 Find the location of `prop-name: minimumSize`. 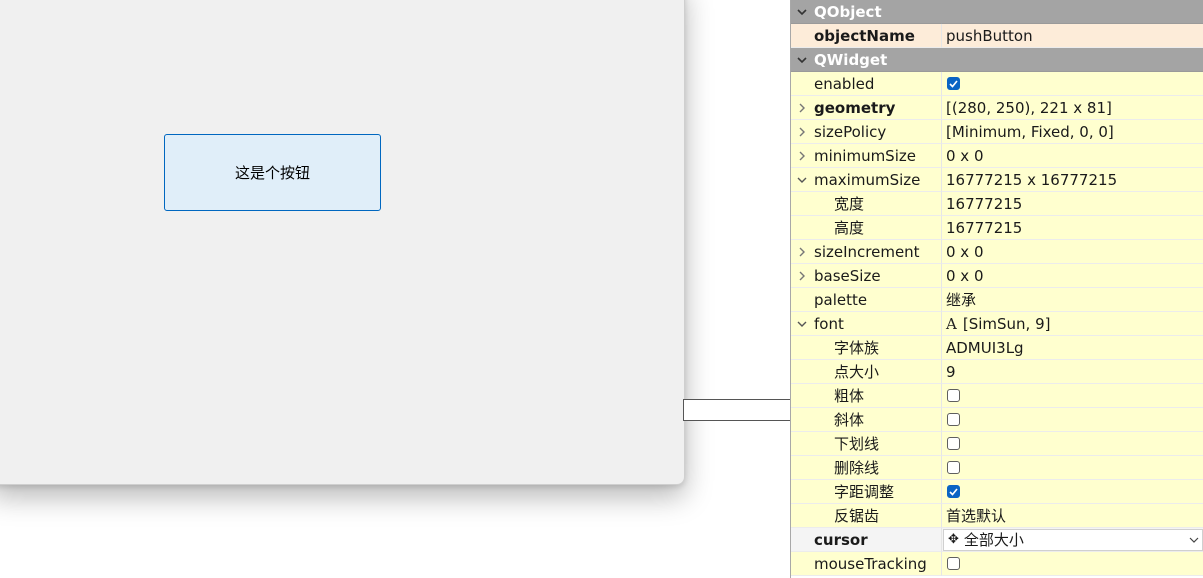

prop-name: minimumSize is located at coordinates (865, 155).